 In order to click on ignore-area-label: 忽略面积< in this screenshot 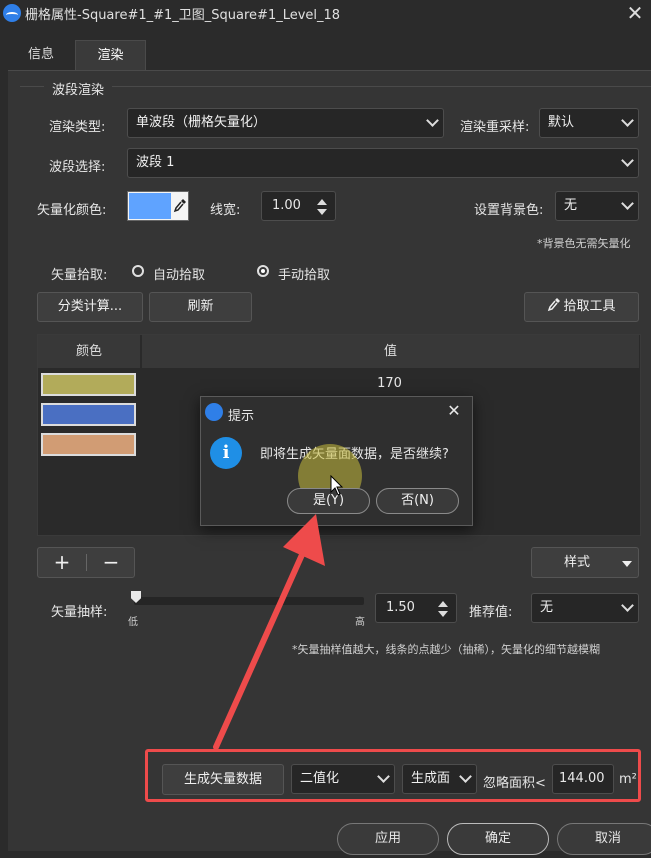, I will do `click(514, 783)`.